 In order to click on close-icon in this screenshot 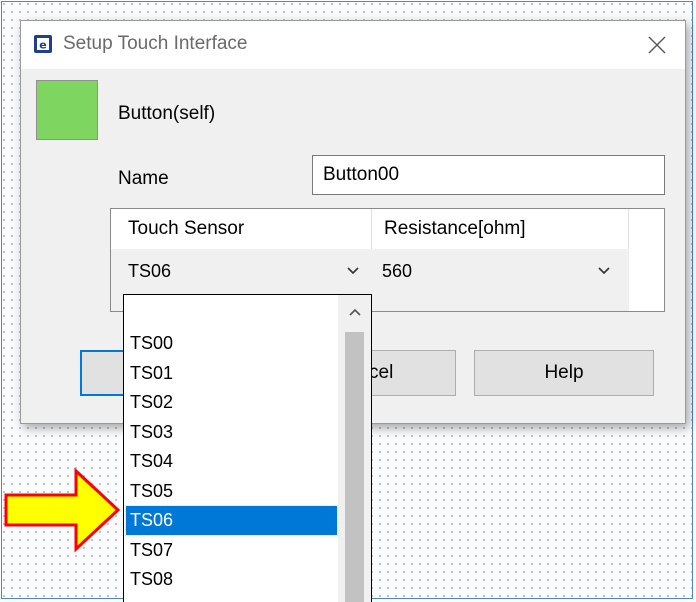, I will do `click(657, 45)`.